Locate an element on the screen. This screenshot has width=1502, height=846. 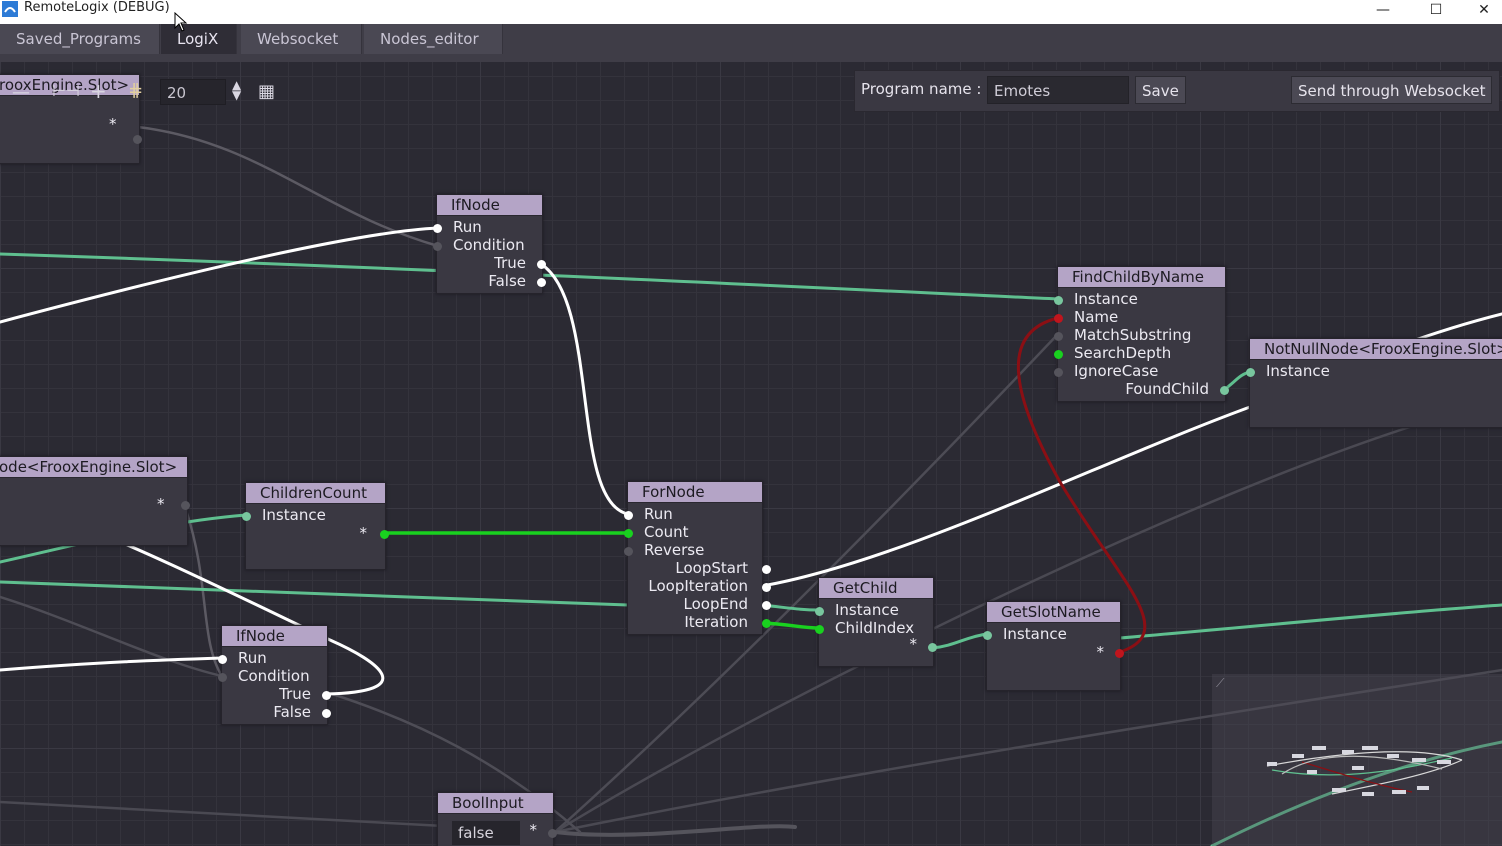
input-label: SearchDepth is located at coordinates (1123, 353).